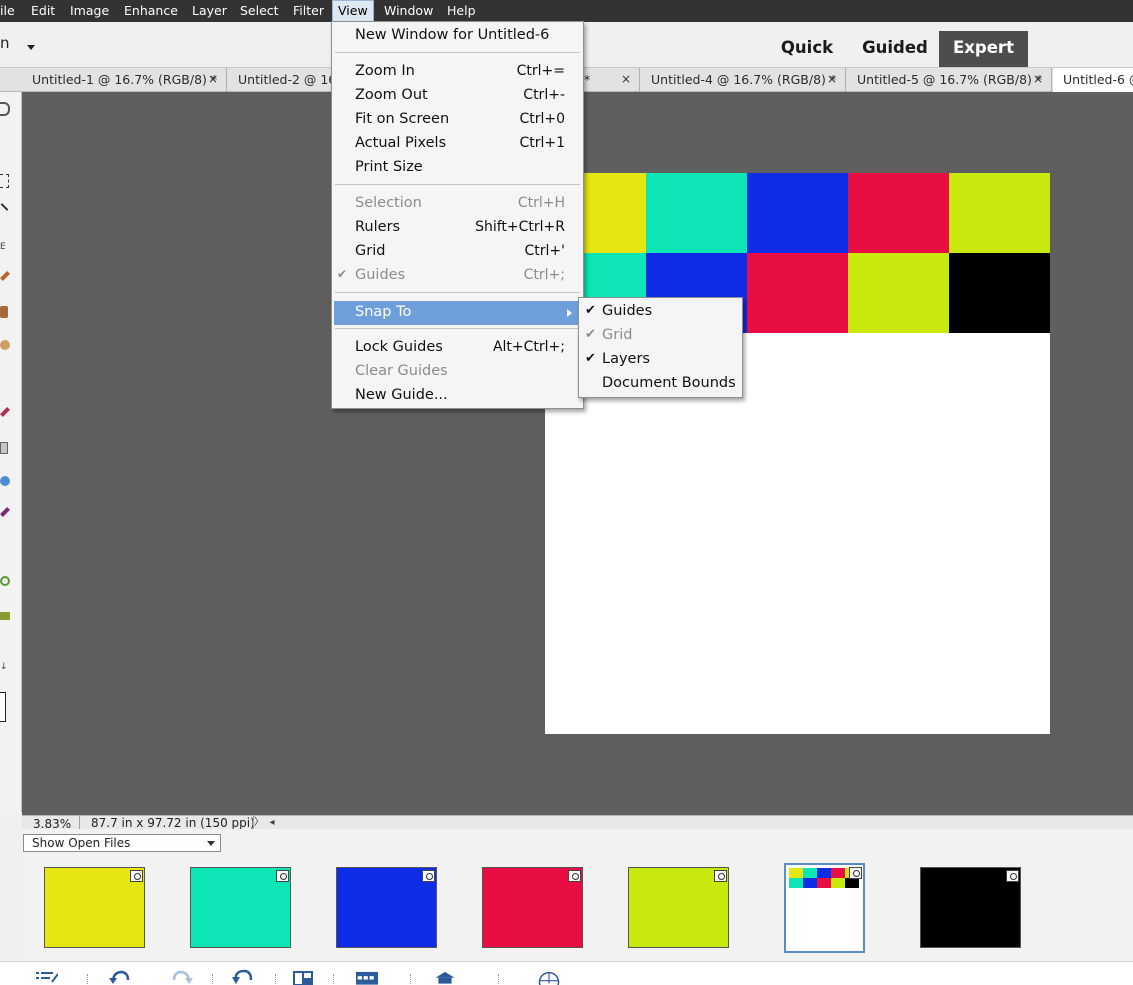 This screenshot has width=1133, height=985. I want to click on color-replacement-tool-icon, so click(5, 512).